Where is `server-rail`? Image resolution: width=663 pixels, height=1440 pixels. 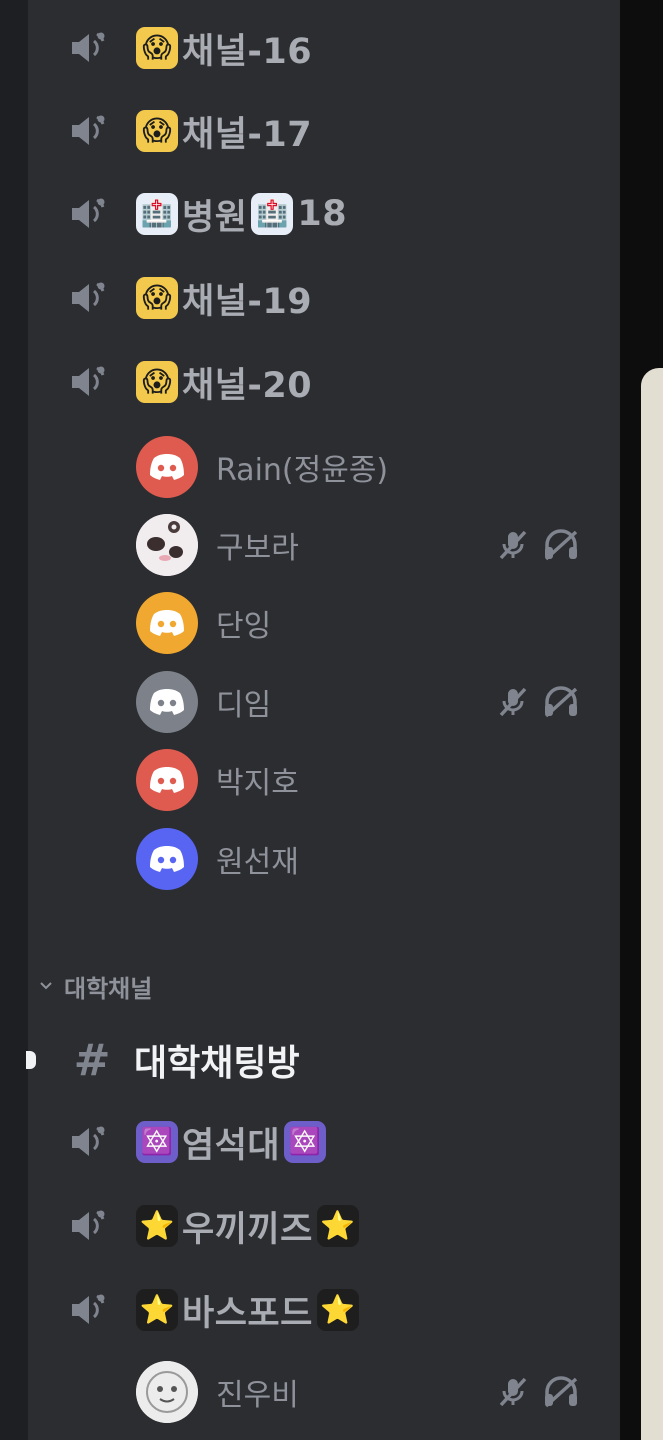
server-rail is located at coordinates (14, 720).